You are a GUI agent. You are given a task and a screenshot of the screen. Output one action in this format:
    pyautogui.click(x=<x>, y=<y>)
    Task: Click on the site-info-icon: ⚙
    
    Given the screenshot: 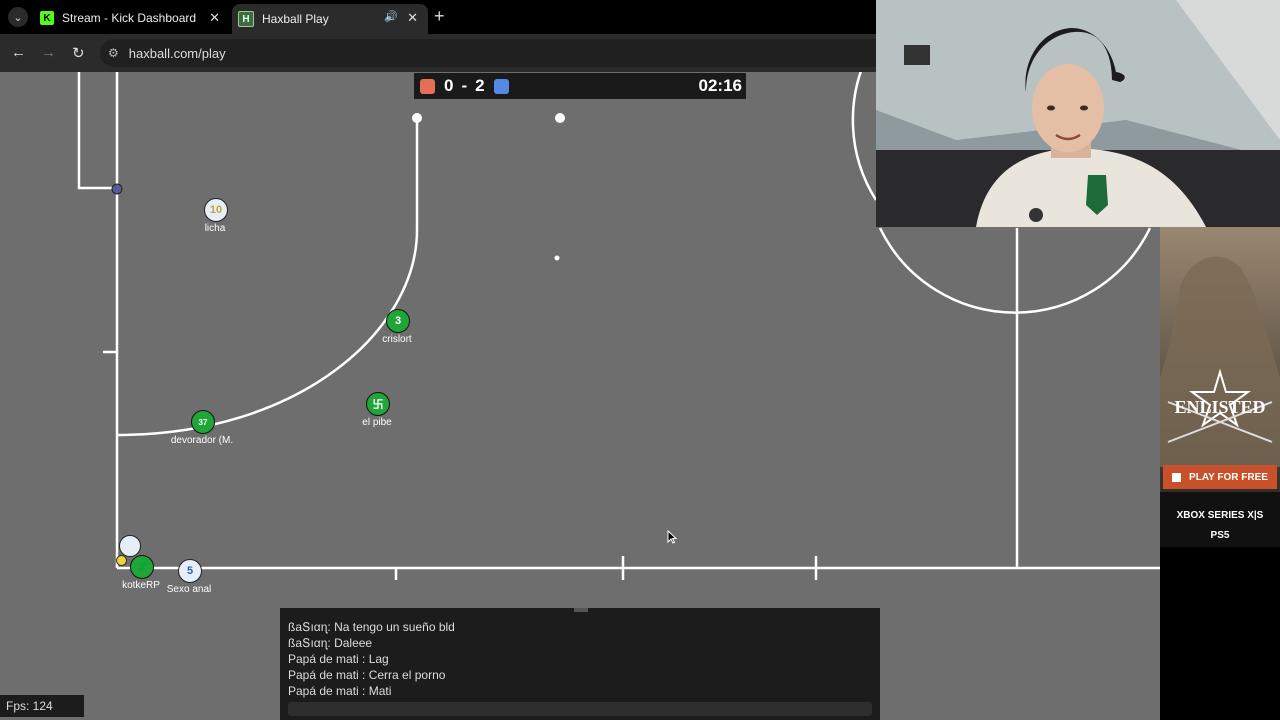 What is the action you would take?
    pyautogui.click(x=113, y=53)
    